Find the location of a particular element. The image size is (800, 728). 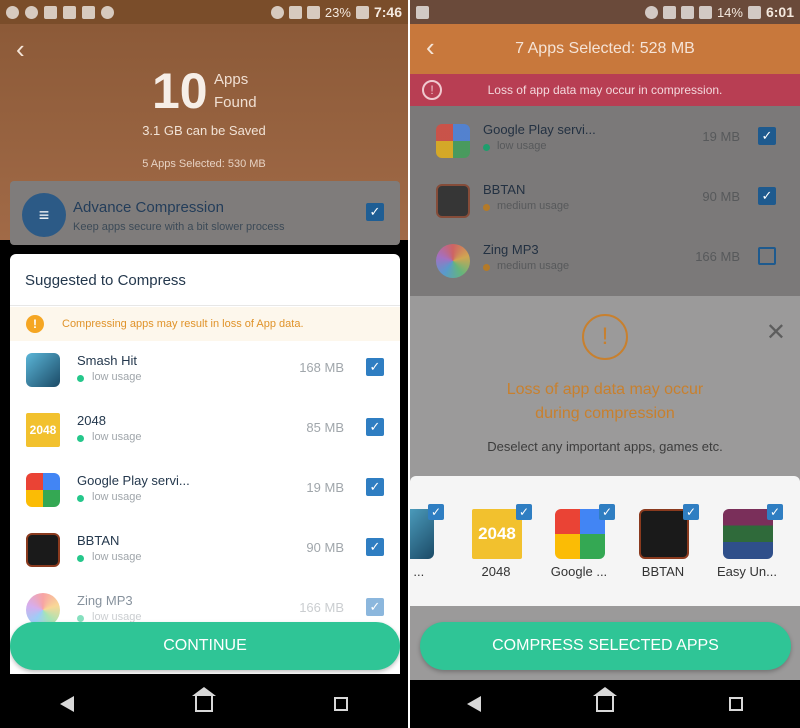

clock: 7:46 is located at coordinates (387, 12).